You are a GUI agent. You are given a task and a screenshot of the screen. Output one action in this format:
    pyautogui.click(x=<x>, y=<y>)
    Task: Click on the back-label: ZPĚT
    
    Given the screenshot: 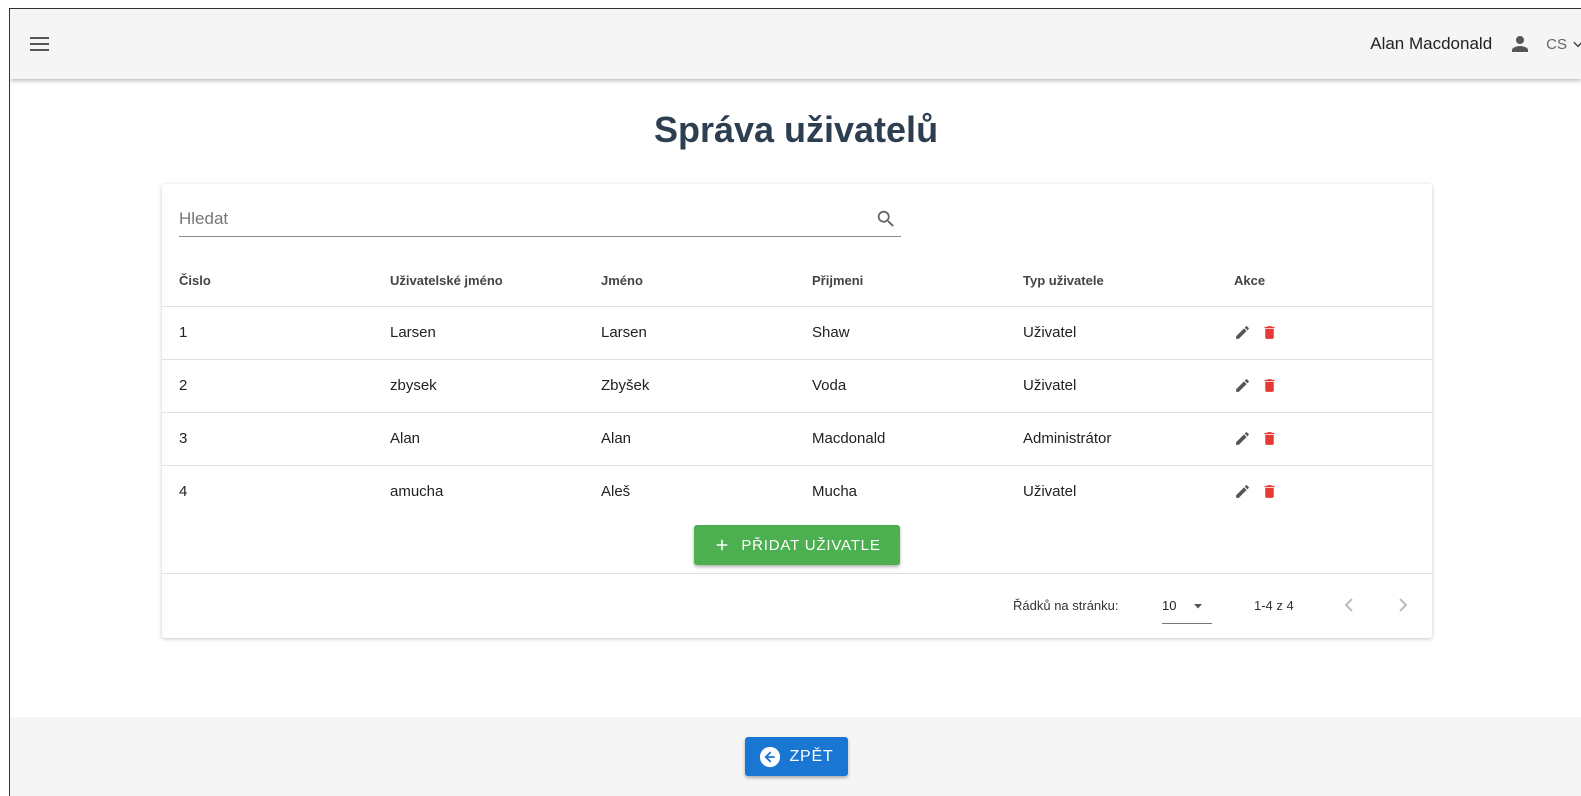 What is the action you would take?
    pyautogui.click(x=811, y=756)
    